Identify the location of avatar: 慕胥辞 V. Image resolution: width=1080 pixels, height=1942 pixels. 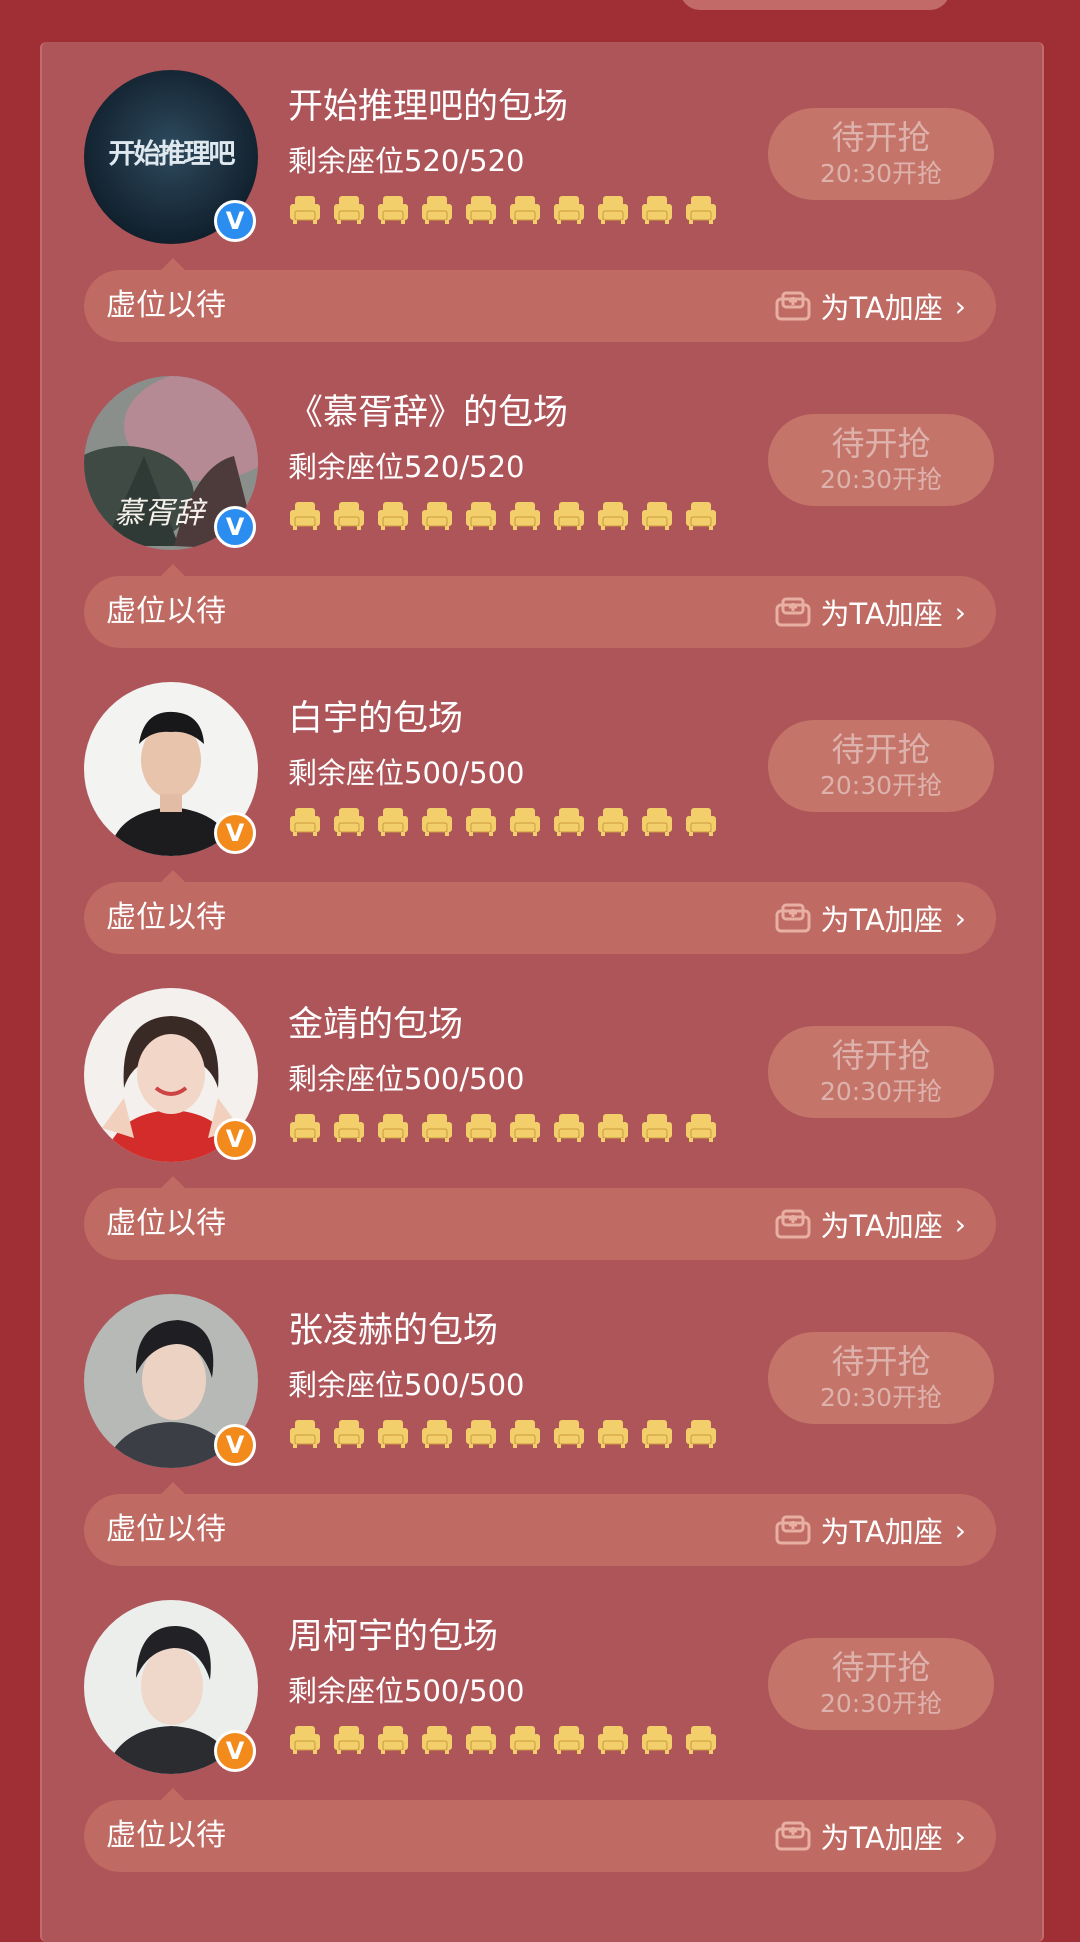
(171, 463).